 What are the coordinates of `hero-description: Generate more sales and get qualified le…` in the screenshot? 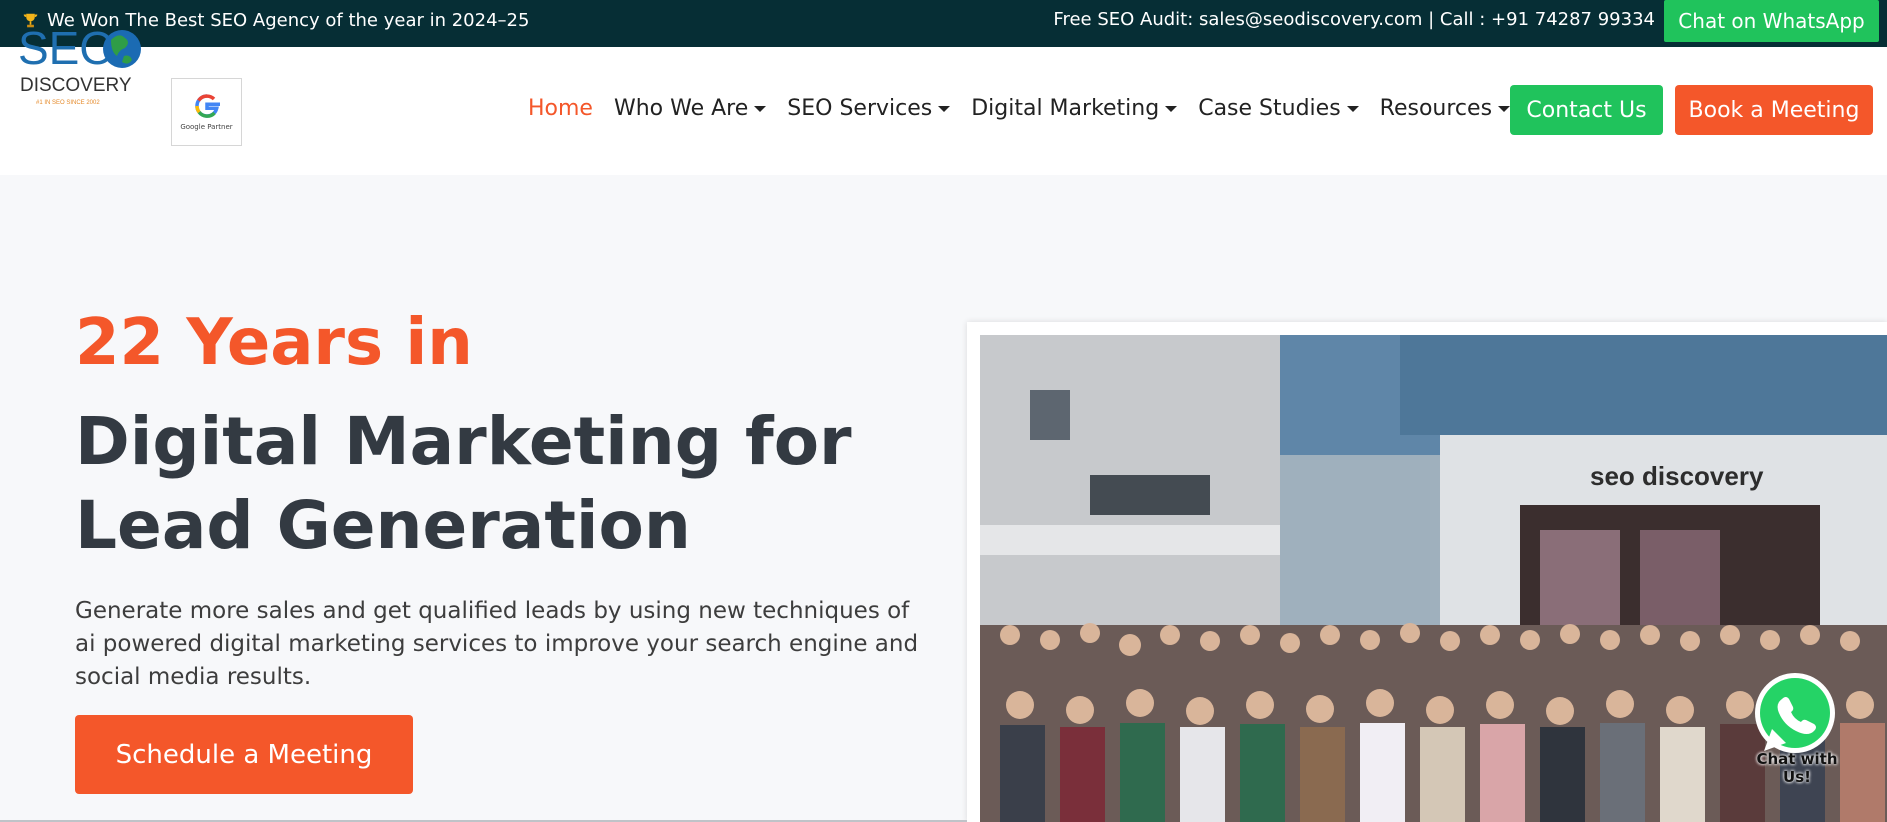 It's located at (497, 644).